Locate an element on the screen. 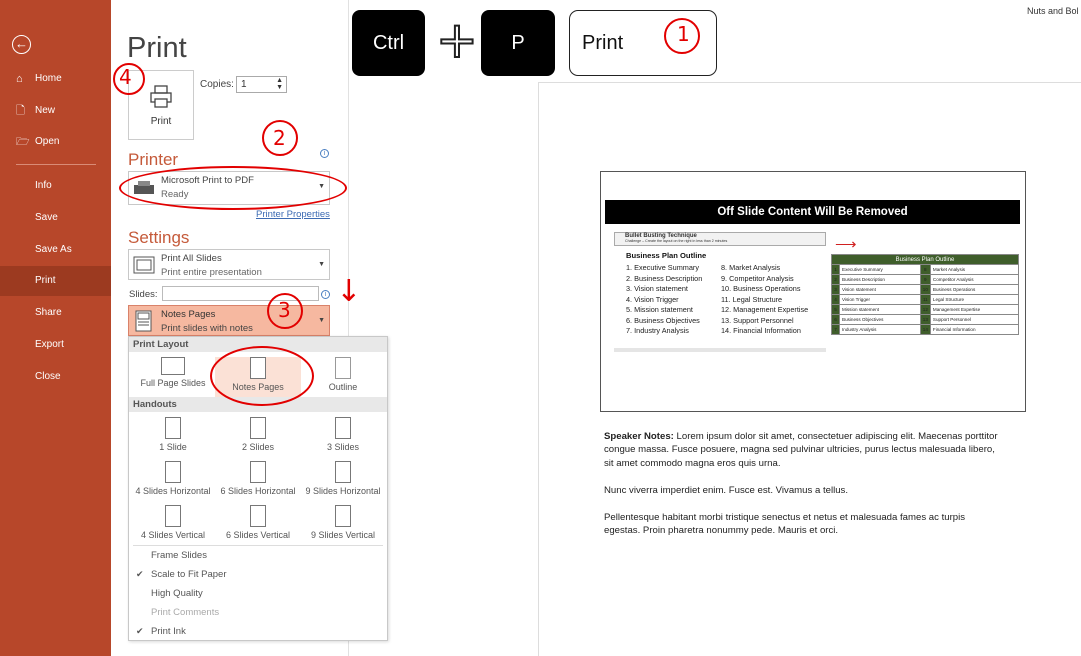 The height and width of the screenshot is (656, 1081). option-4-slides-vertical: 4 Slides Vertical is located at coordinates (173, 522).